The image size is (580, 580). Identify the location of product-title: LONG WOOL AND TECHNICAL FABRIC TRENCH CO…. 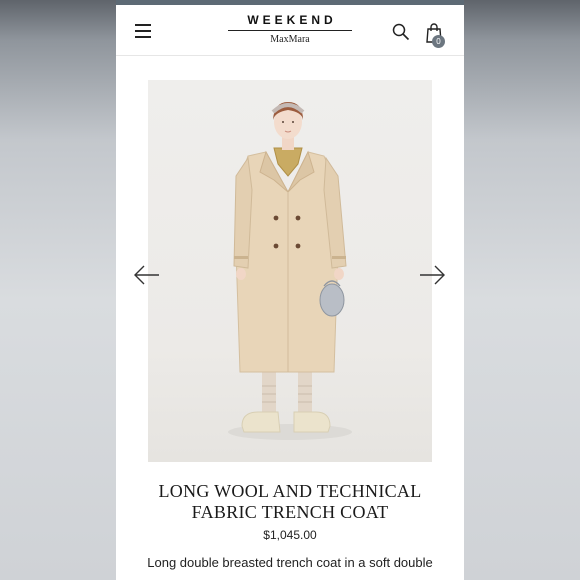
(290, 502).